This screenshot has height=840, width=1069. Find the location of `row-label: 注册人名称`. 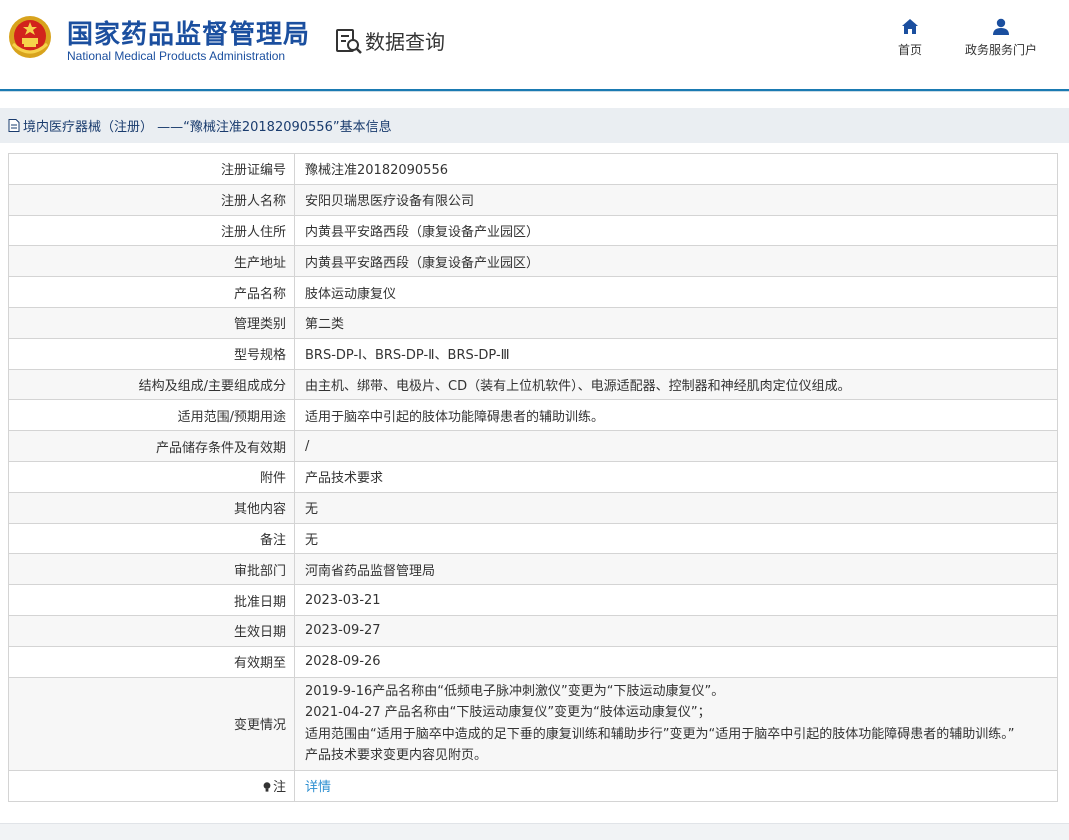

row-label: 注册人名称 is located at coordinates (151, 199).